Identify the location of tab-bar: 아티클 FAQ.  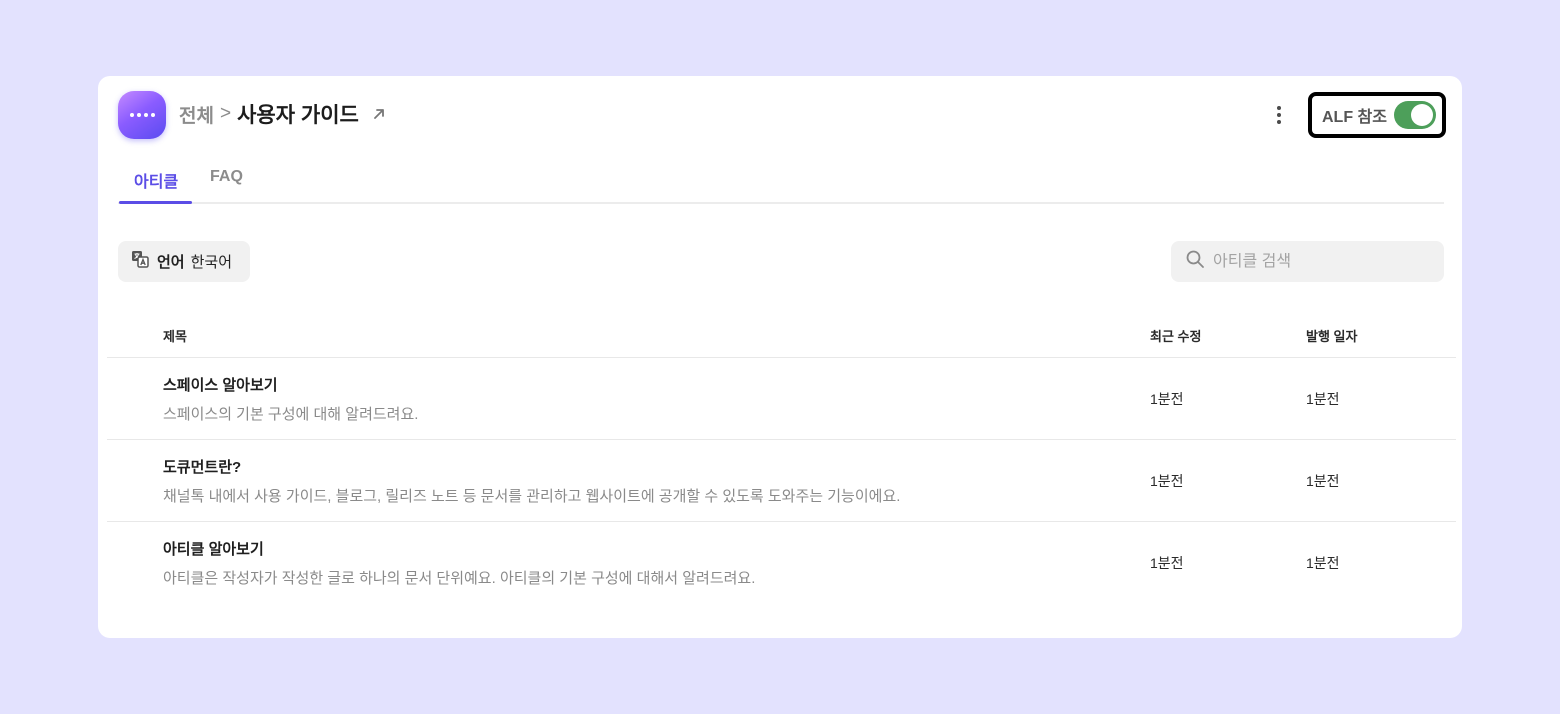
(781, 182).